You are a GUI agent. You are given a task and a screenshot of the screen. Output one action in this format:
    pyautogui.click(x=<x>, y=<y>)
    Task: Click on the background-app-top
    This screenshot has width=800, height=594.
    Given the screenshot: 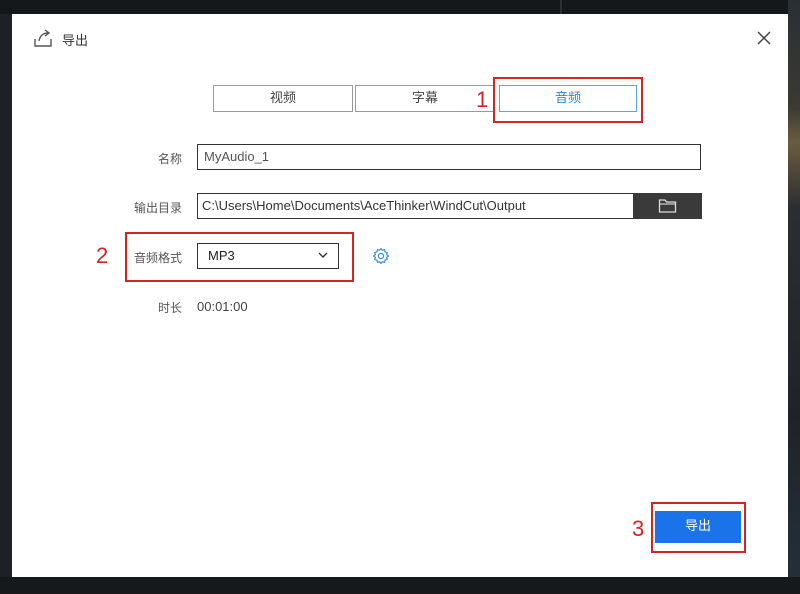 What is the action you would take?
    pyautogui.click(x=400, y=7)
    